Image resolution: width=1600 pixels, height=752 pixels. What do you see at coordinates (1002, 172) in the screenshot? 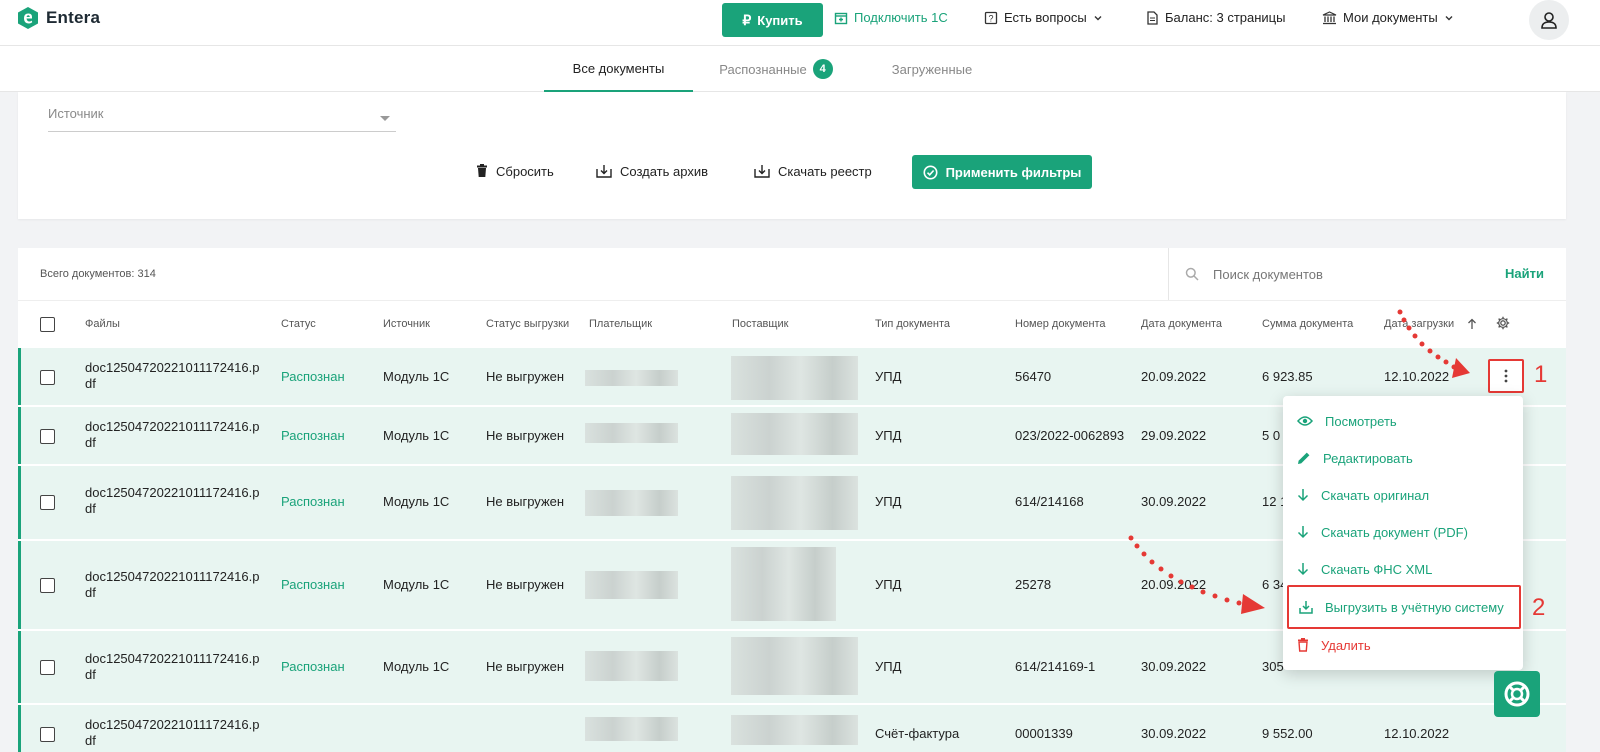
I see `apply-filters-button: Применить фильтры` at bounding box center [1002, 172].